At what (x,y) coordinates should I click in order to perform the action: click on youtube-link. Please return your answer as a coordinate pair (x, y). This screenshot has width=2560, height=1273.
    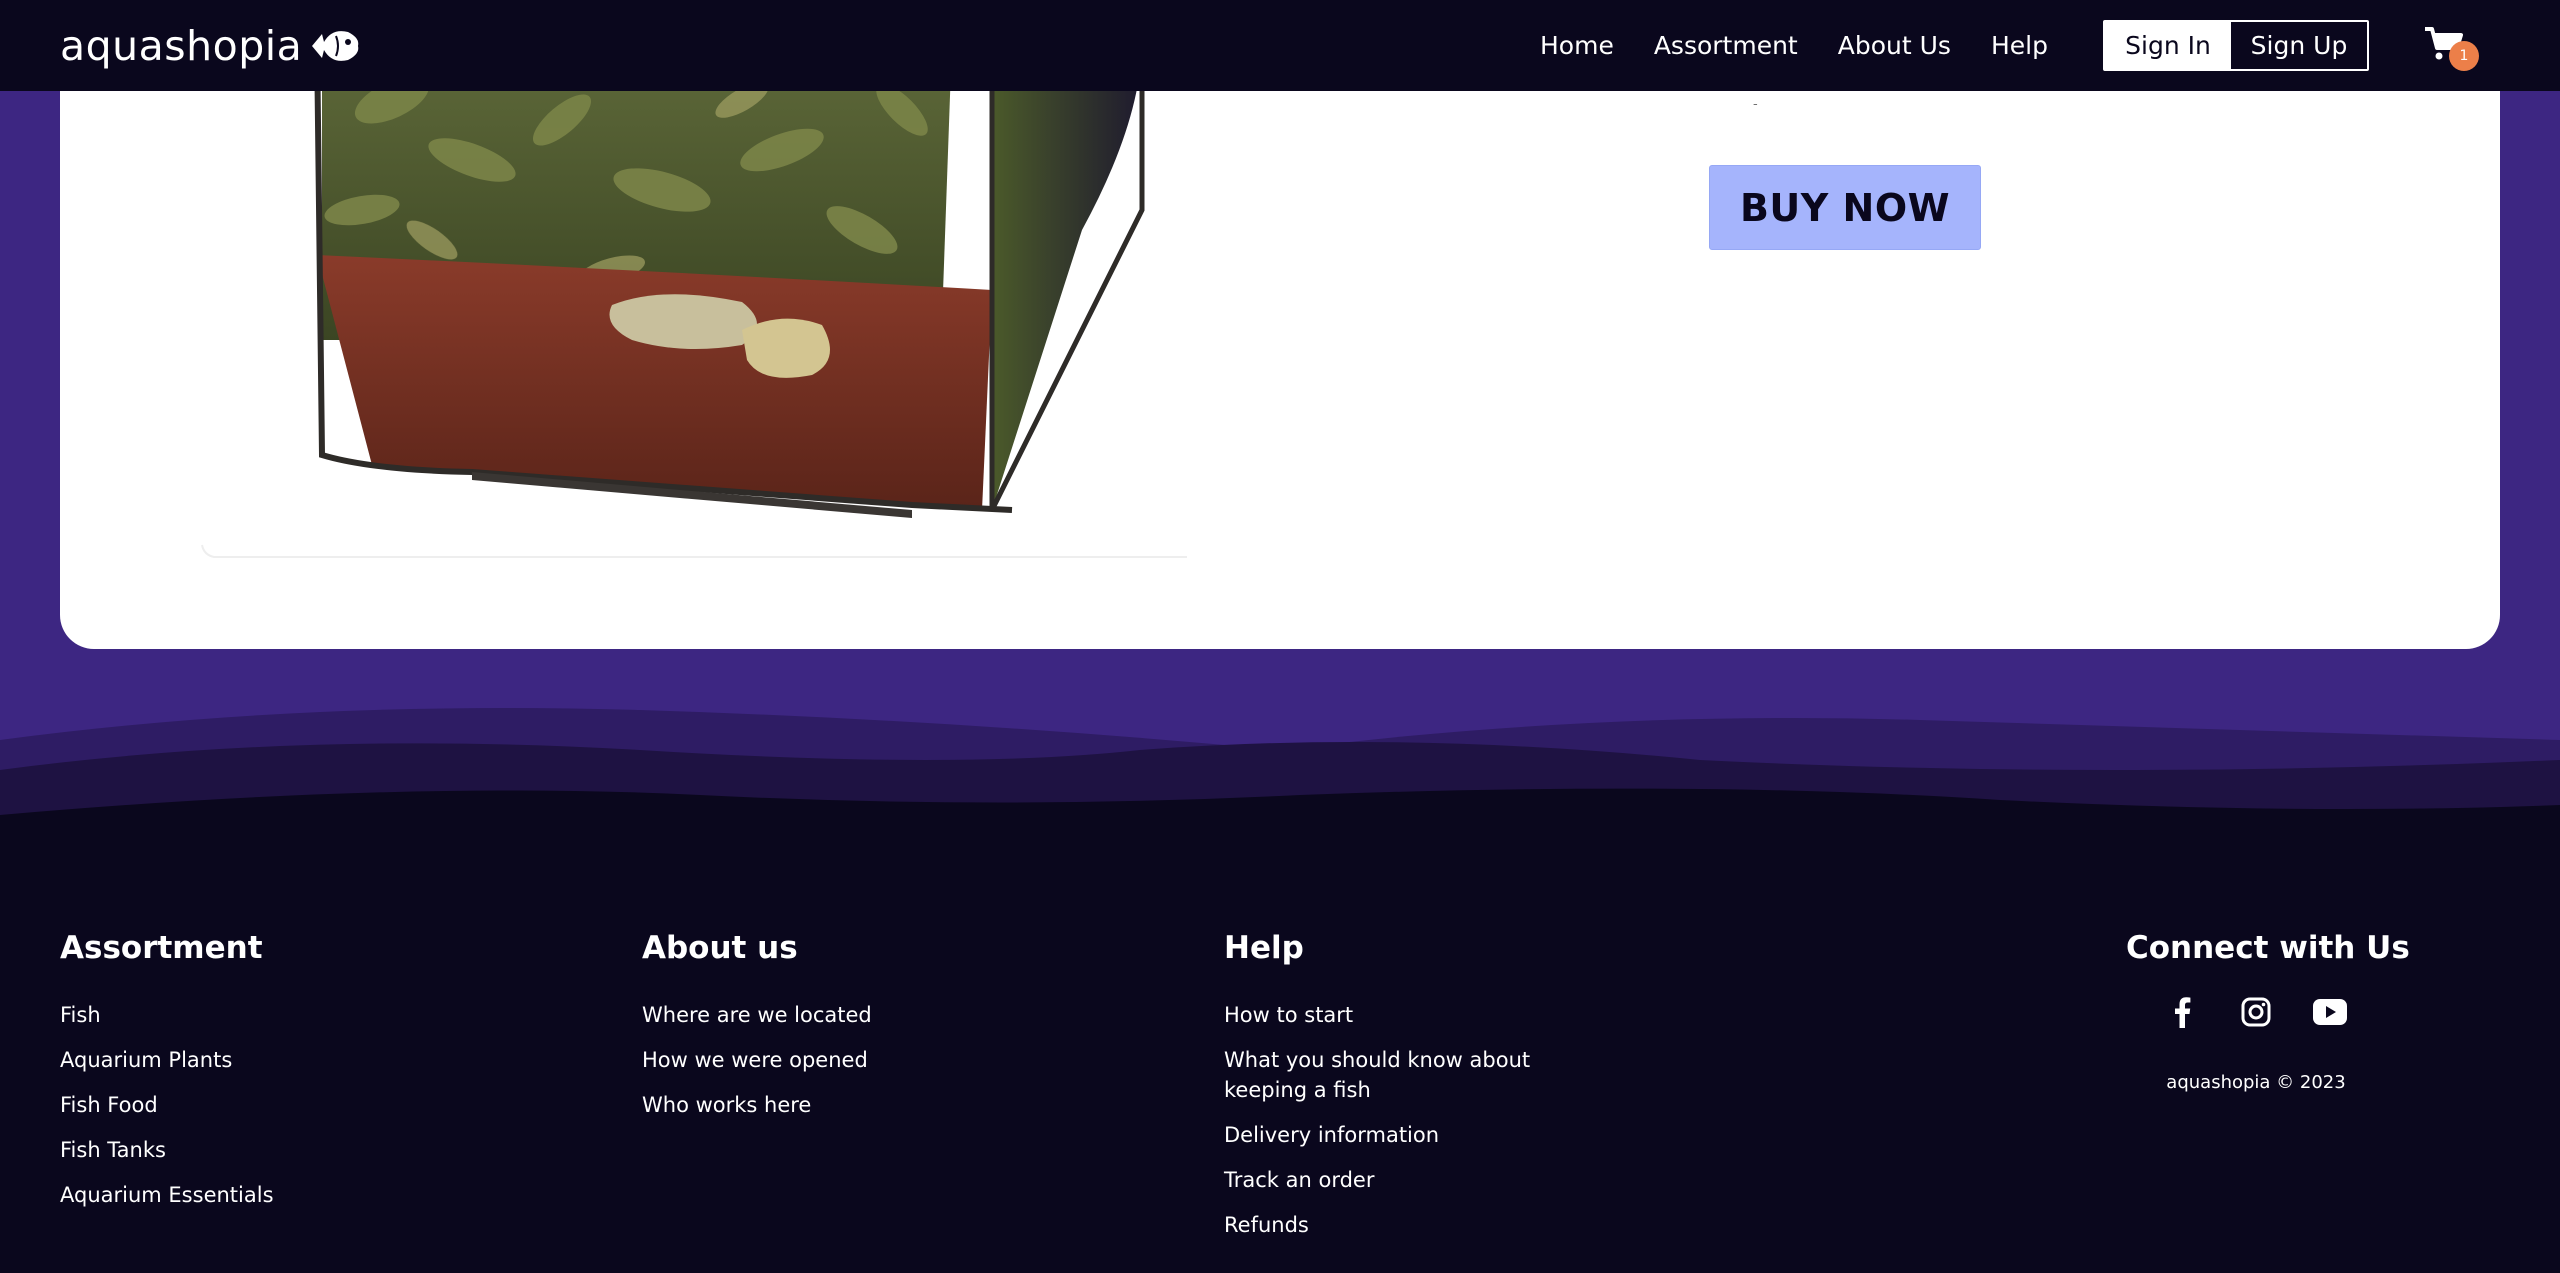
    Looking at the image, I should click on (2330, 1012).